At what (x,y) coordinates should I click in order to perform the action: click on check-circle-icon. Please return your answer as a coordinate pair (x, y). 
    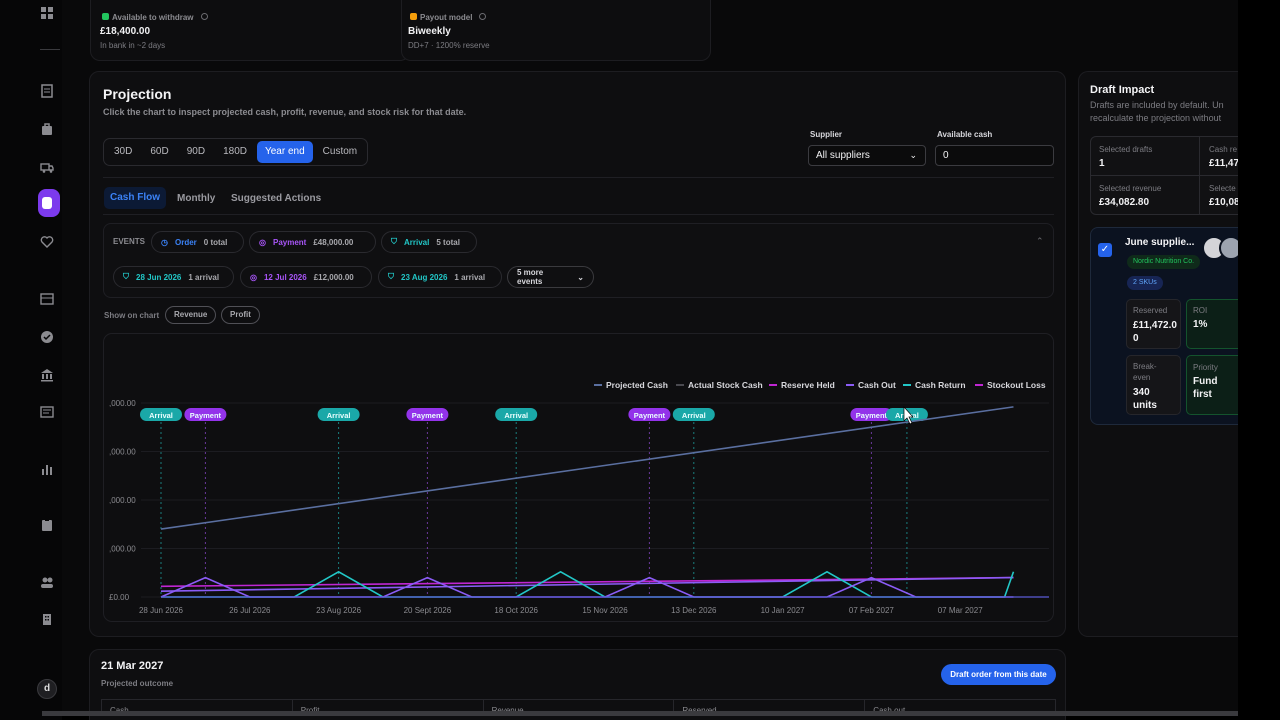
    Looking at the image, I should click on (47, 337).